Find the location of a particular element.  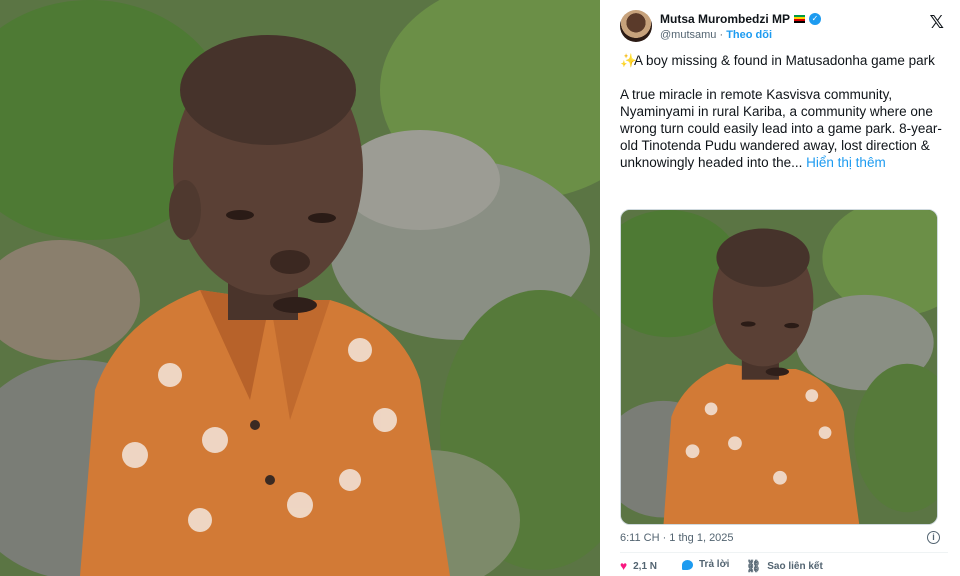

actions-divider is located at coordinates (784, 552).